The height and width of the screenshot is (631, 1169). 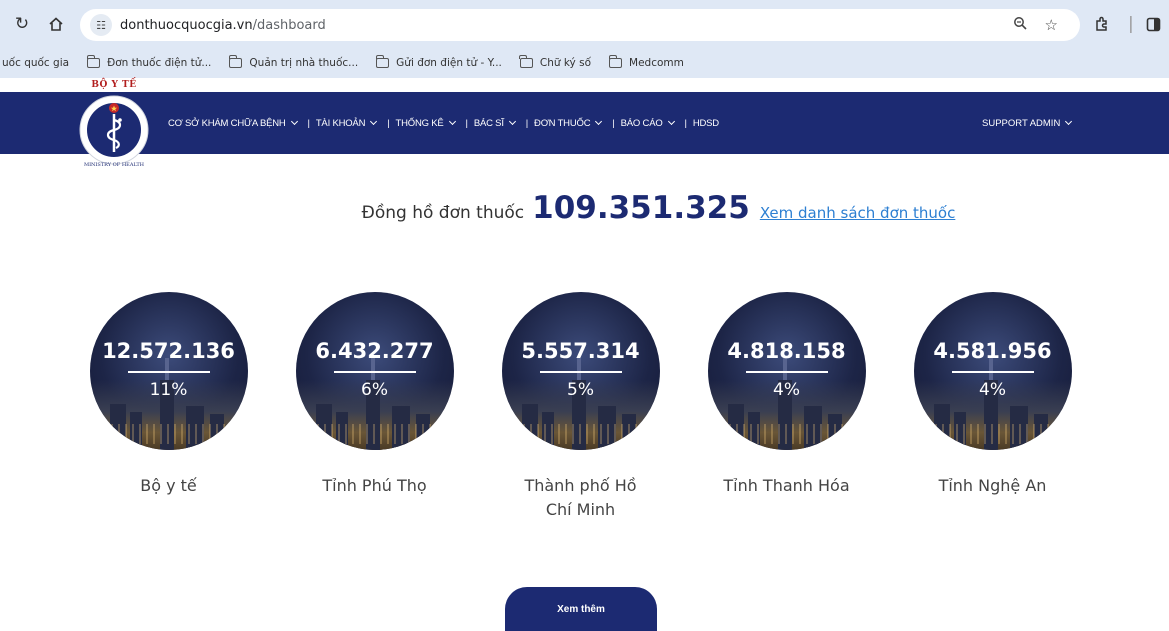 What do you see at coordinates (1020, 25) in the screenshot?
I see `zoom-icon` at bounding box center [1020, 25].